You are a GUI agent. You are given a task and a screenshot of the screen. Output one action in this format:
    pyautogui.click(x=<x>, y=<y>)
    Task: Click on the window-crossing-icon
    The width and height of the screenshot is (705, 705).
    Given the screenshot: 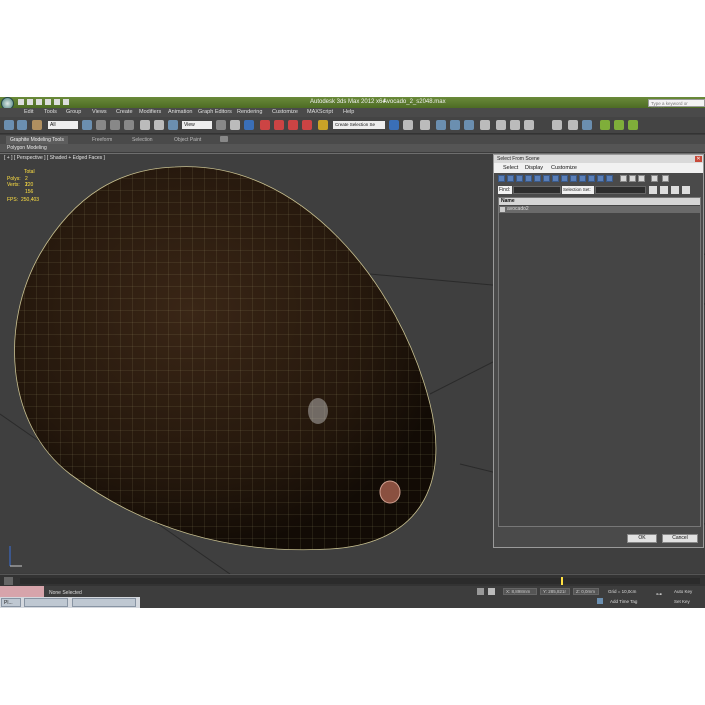 What is the action you would take?
    pyautogui.click(x=129, y=125)
    